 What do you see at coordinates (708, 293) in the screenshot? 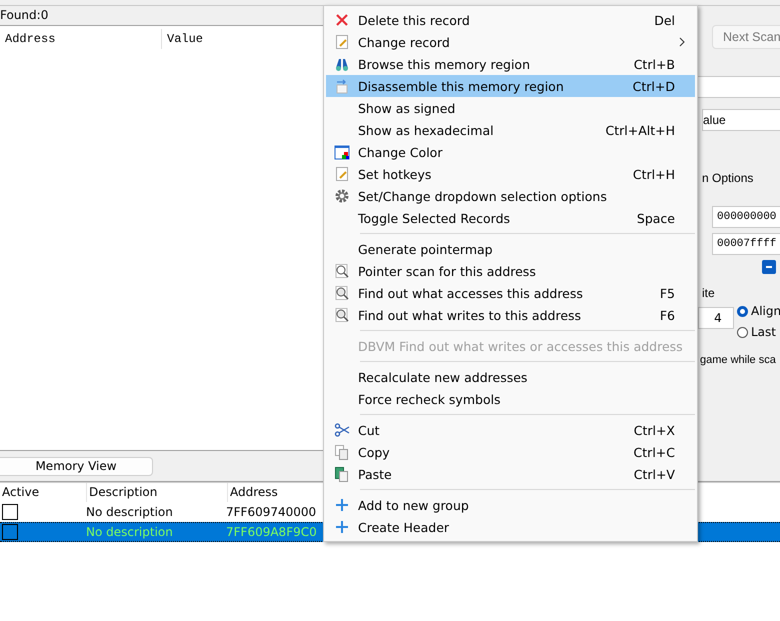
I see `option-label: ite` at bounding box center [708, 293].